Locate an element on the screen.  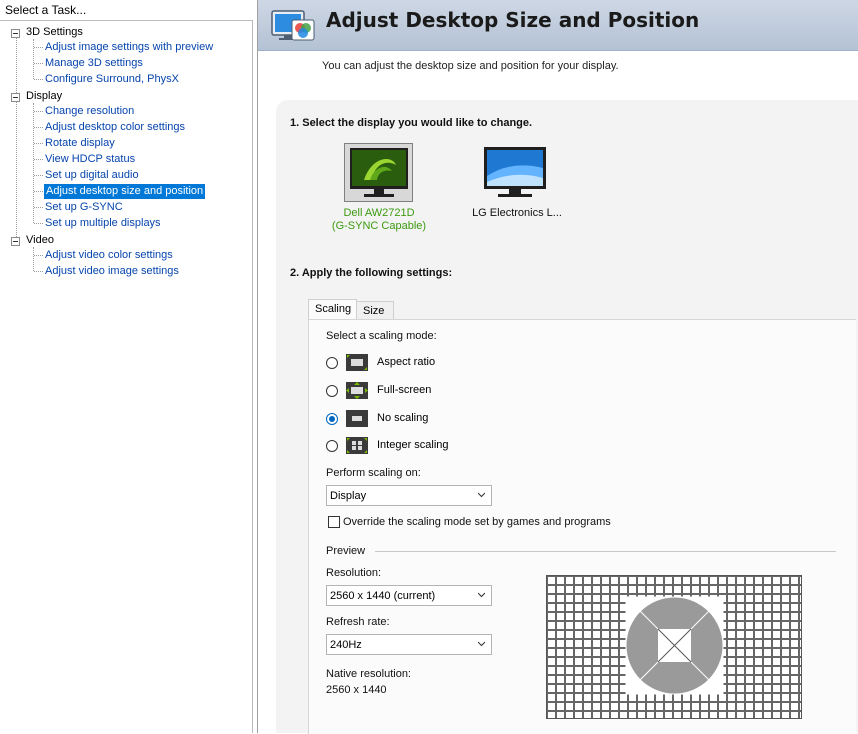
radio-label: No scaling is located at coordinates (403, 418).